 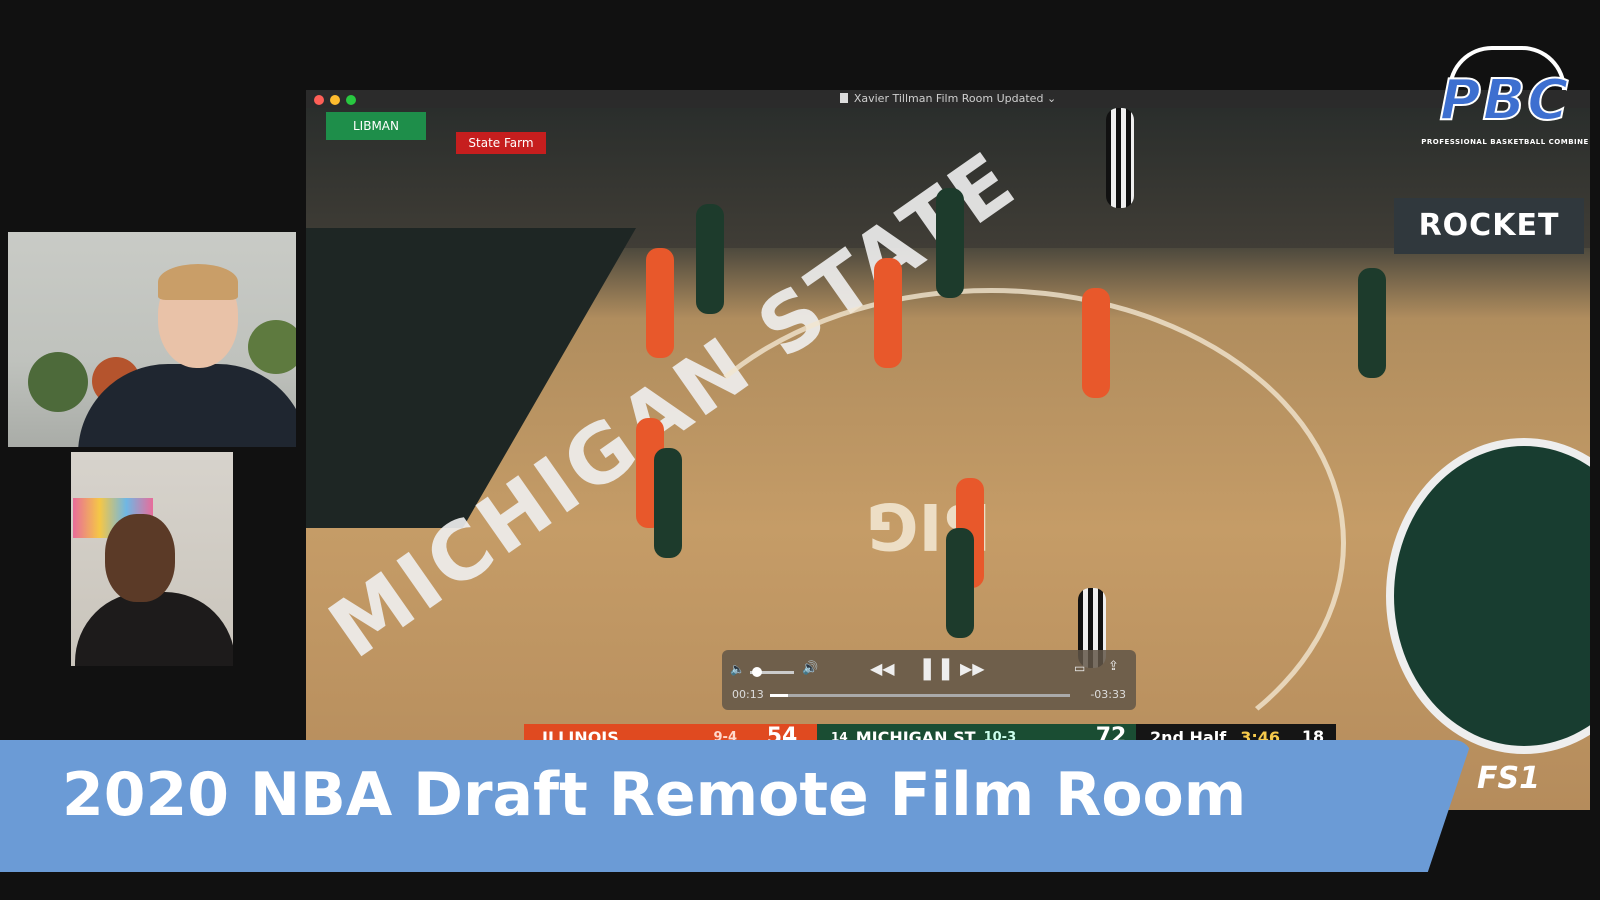 I want to click on remaining-time: -03:33, so click(x=1108, y=694).